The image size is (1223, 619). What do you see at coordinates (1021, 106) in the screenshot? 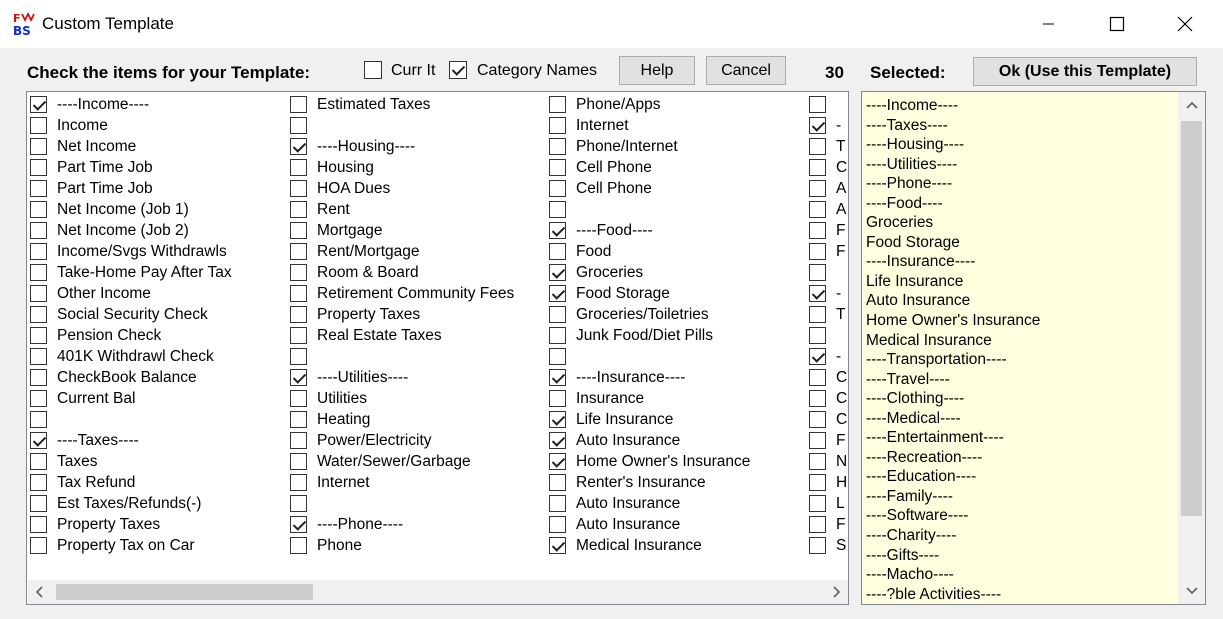
I see `selected-list-item: ----Income----` at bounding box center [1021, 106].